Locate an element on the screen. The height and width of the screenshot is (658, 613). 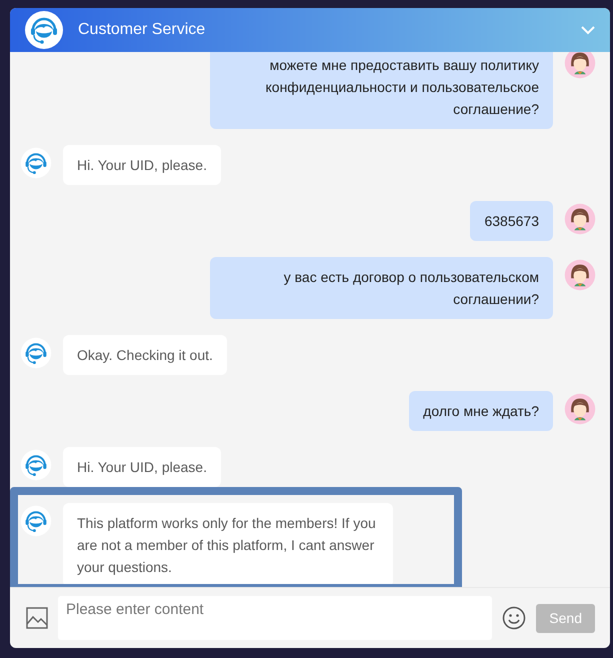
user-message-bubble: 6385673 is located at coordinates (511, 221).